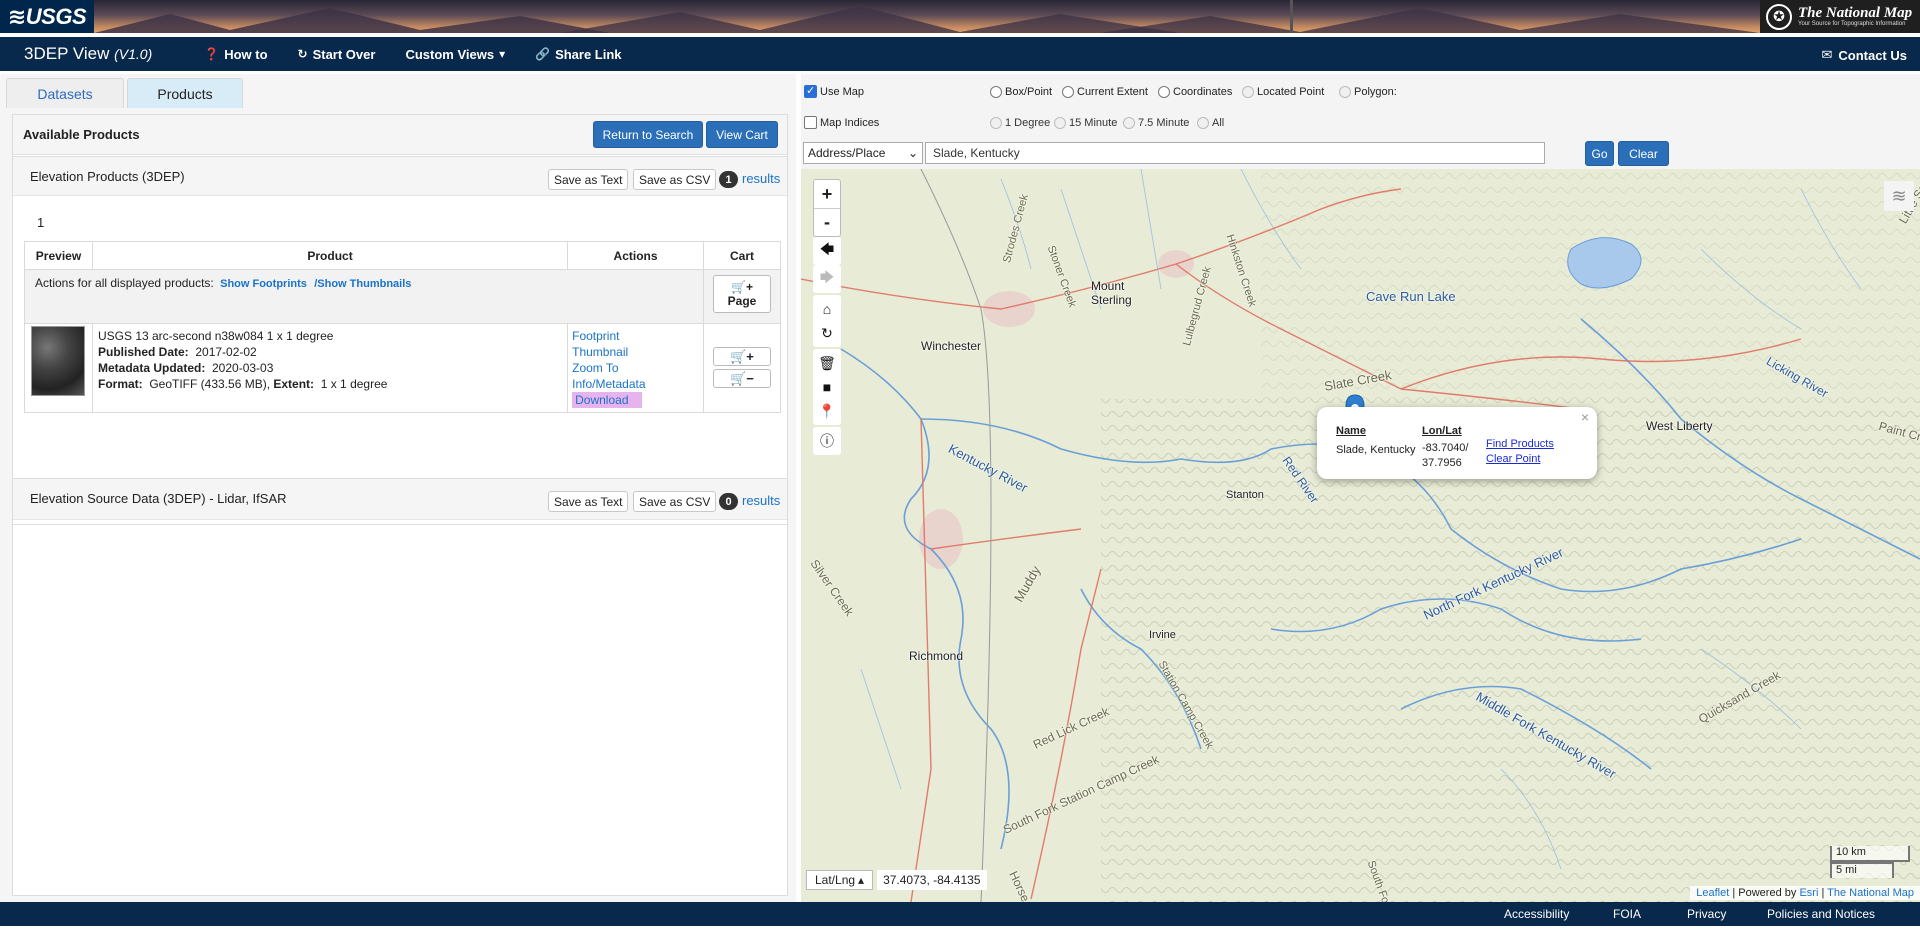 The width and height of the screenshot is (1920, 929). What do you see at coordinates (65, 93) in the screenshot?
I see `tab-datasets: Datasets` at bounding box center [65, 93].